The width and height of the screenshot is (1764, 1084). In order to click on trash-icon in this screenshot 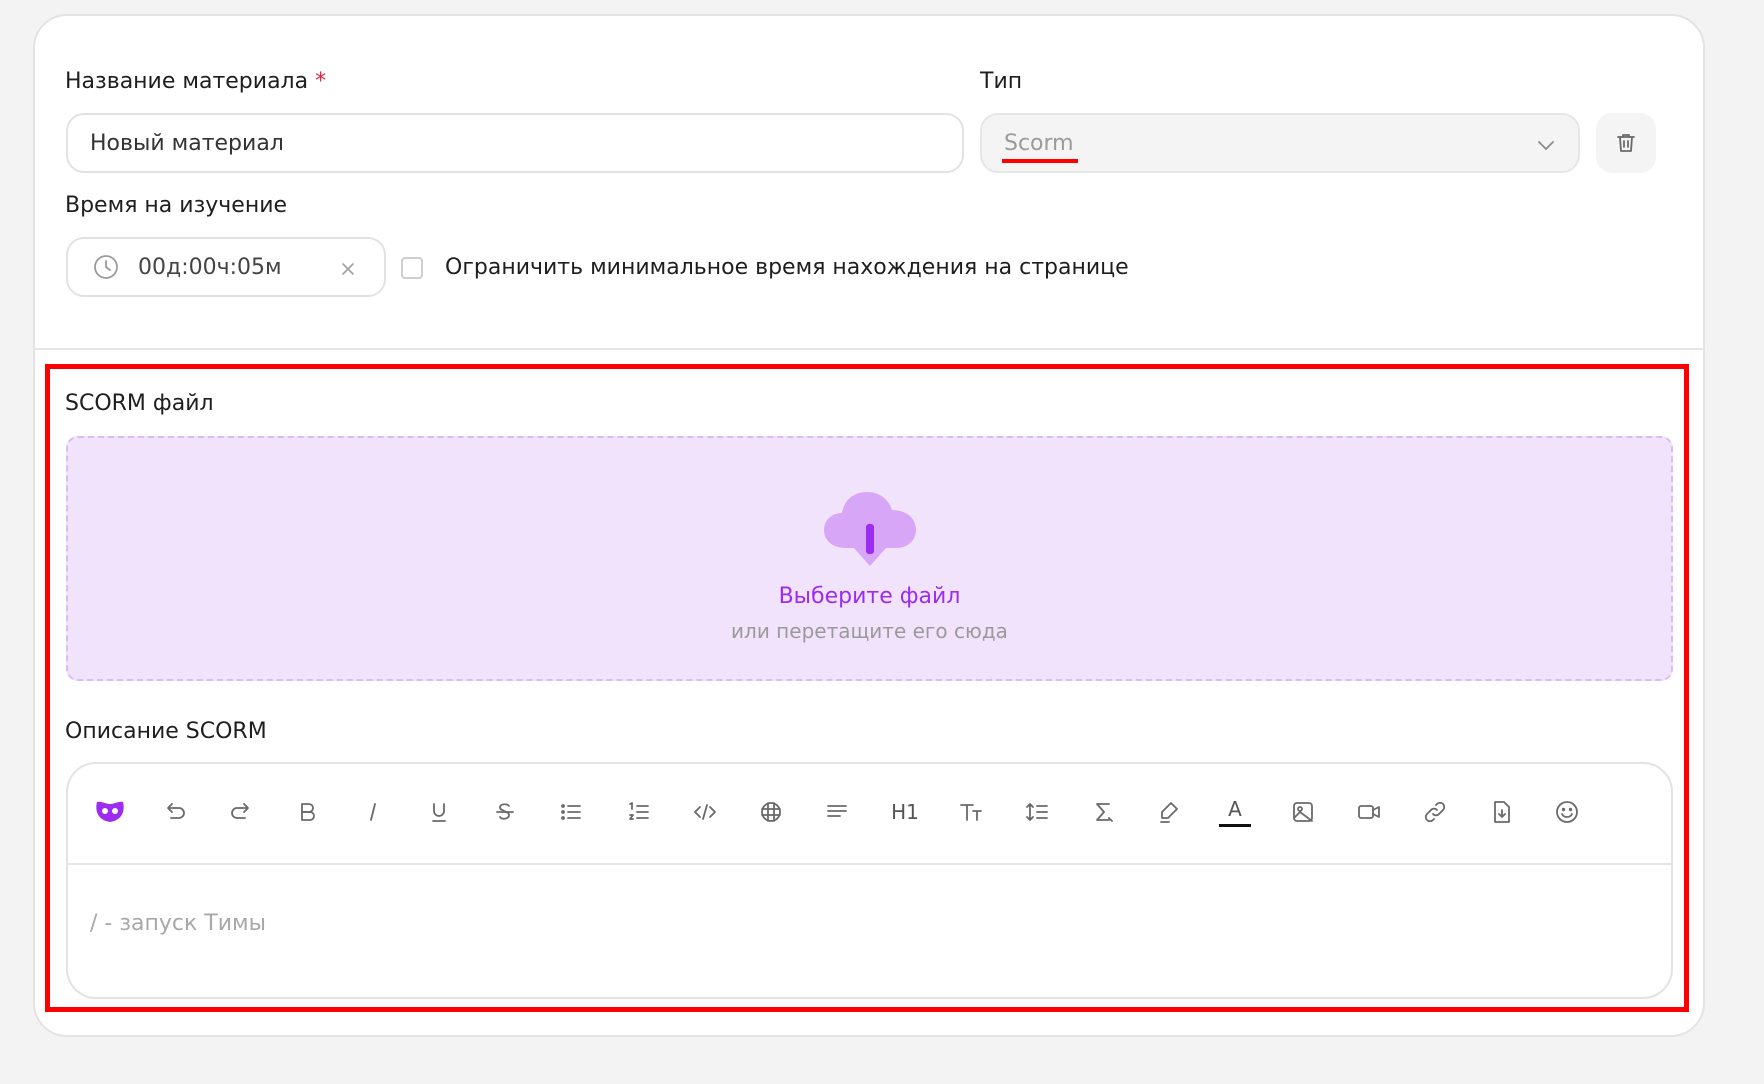, I will do `click(1626, 143)`.